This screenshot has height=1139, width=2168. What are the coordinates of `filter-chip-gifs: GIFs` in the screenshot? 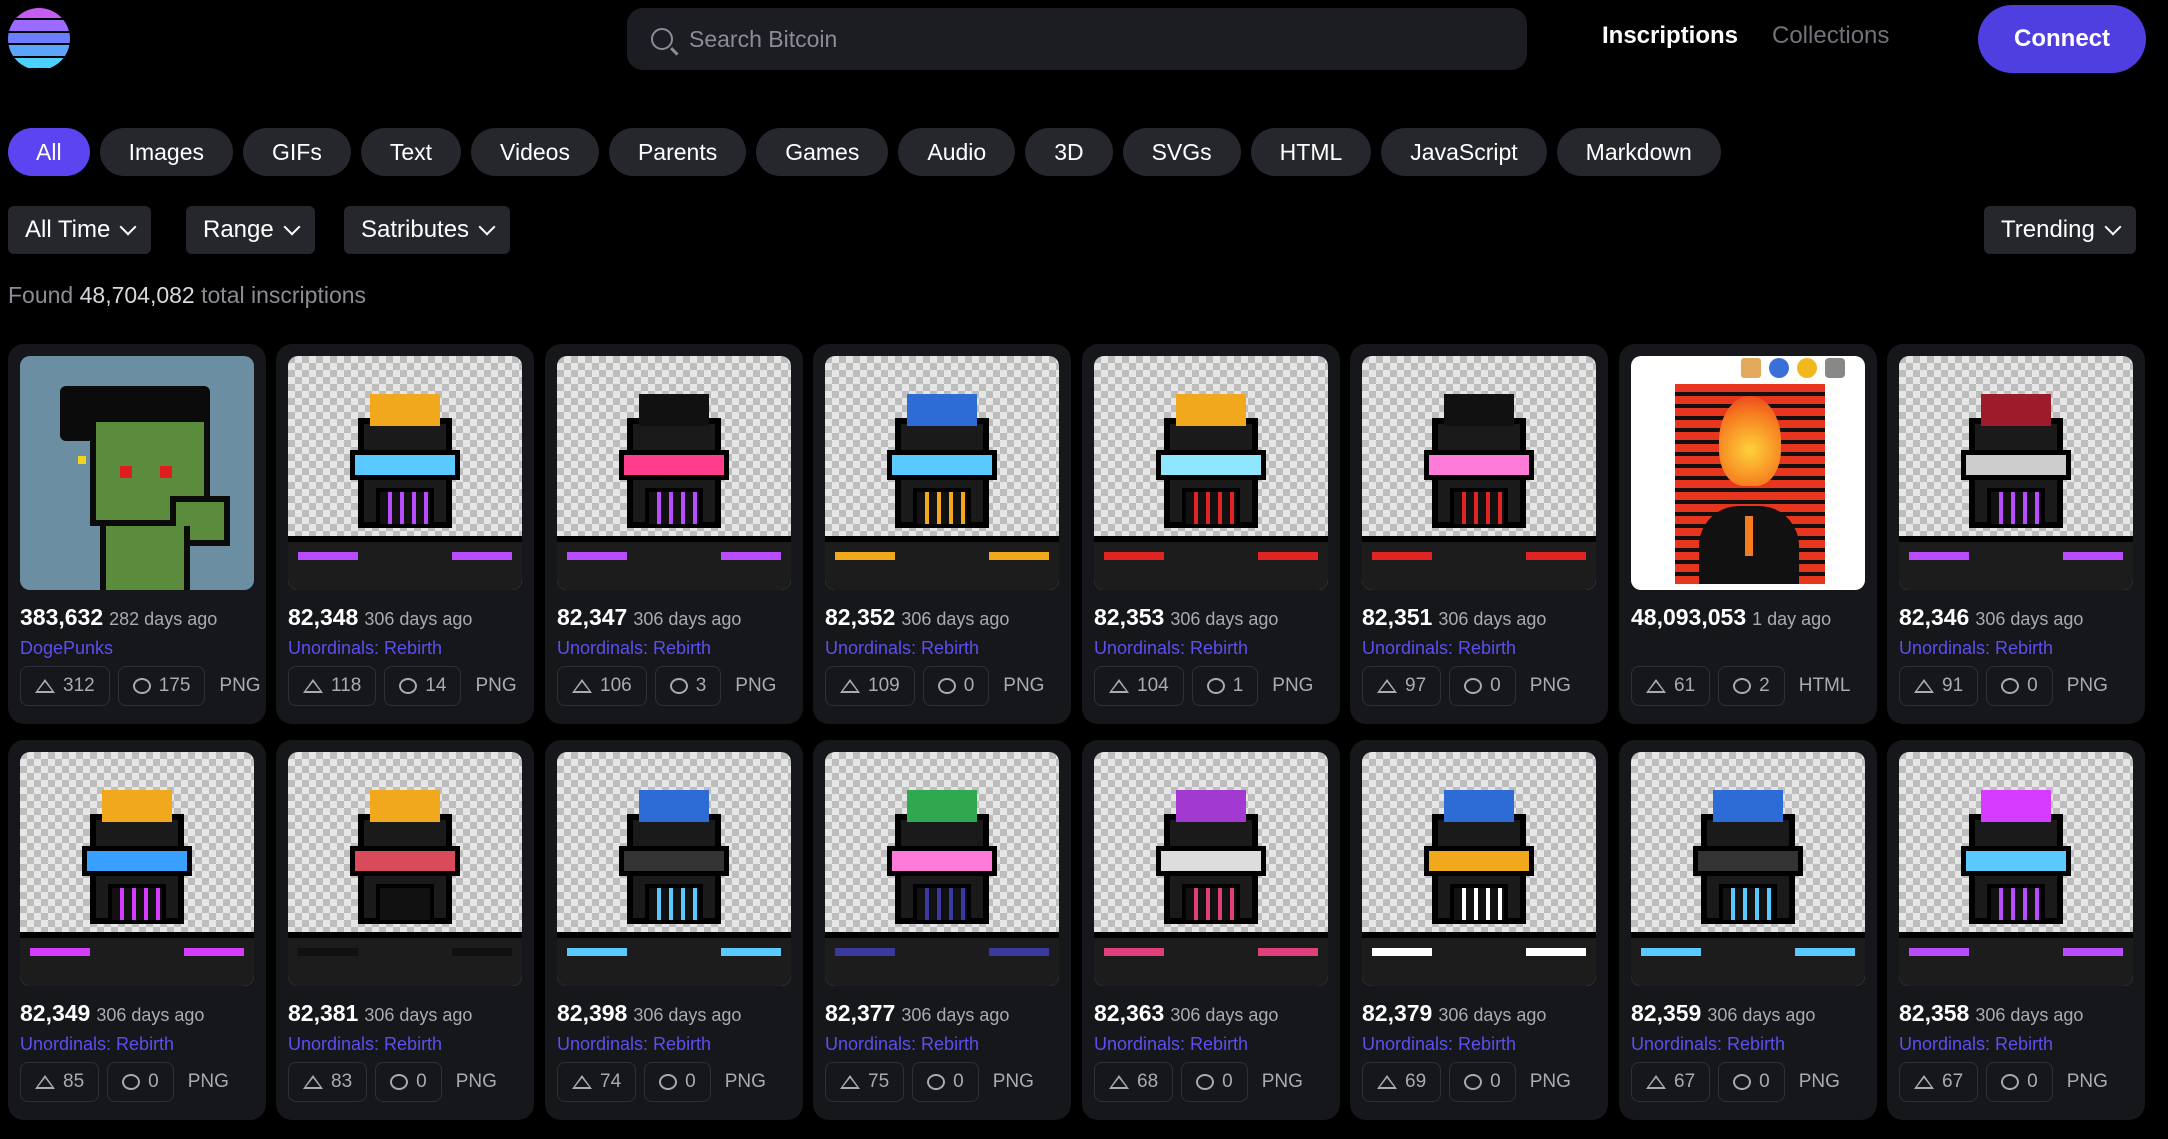 It's located at (297, 152).